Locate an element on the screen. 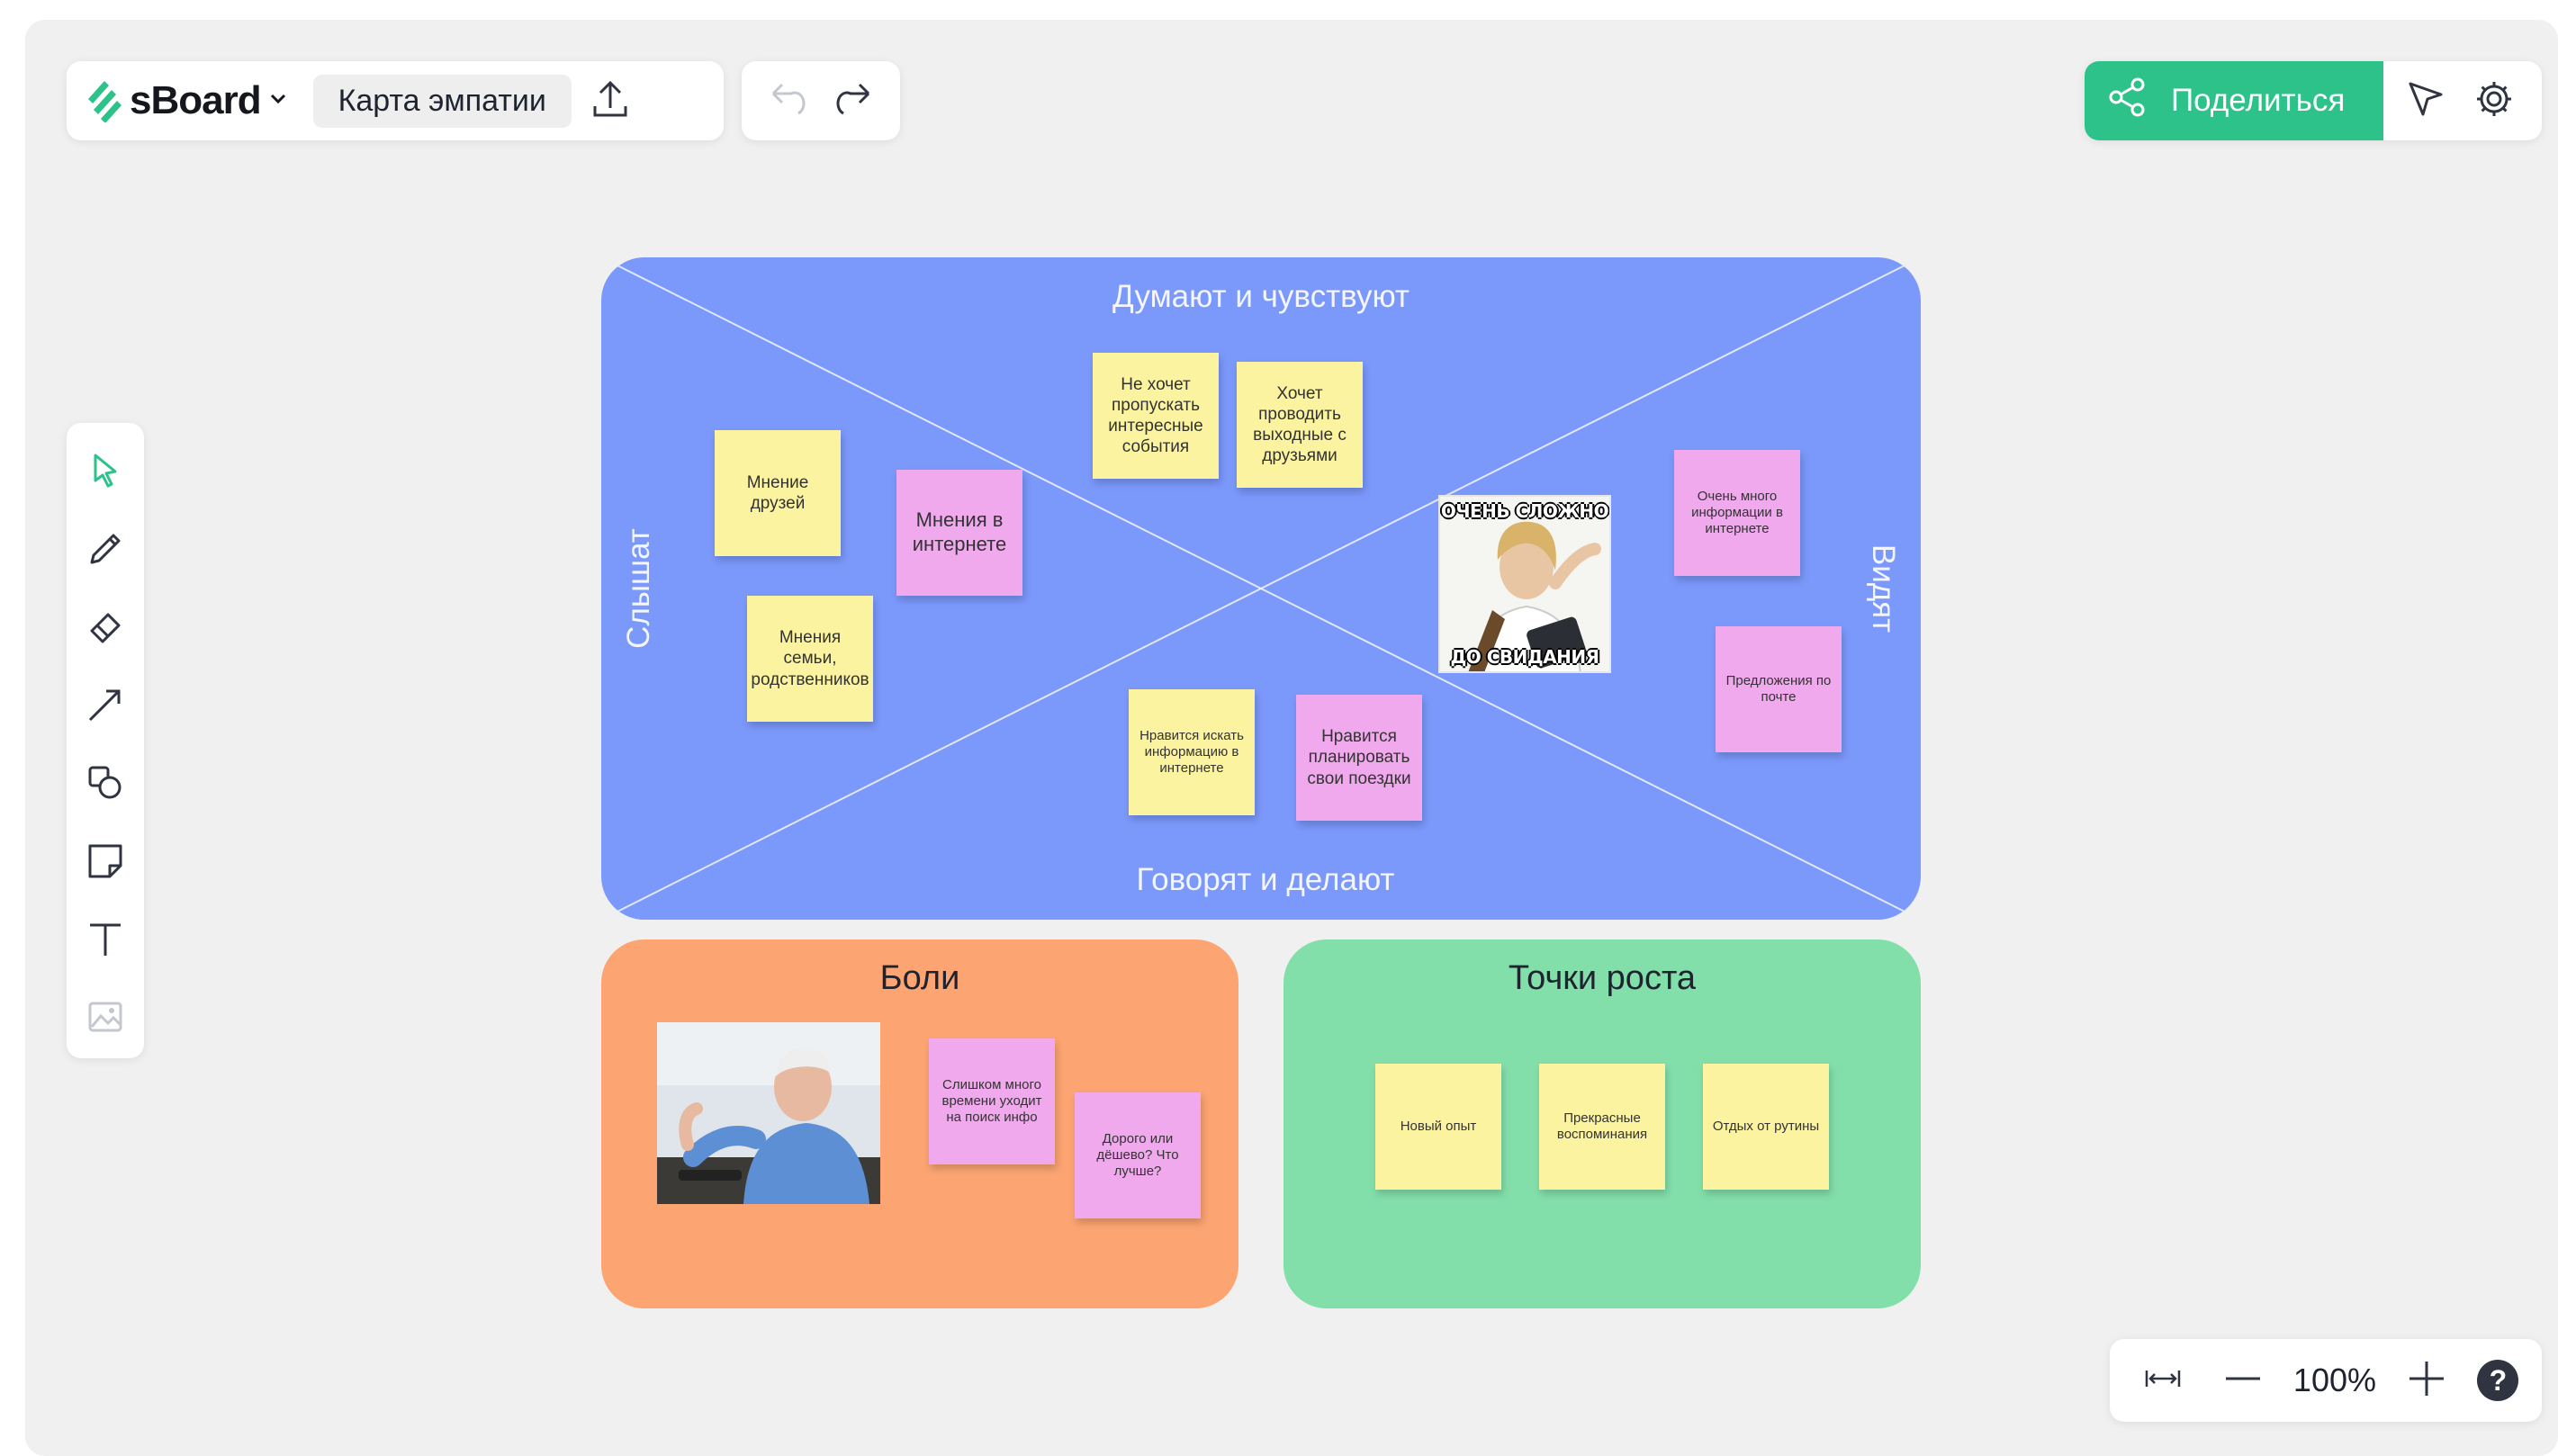  share-icon is located at coordinates (2126, 102).